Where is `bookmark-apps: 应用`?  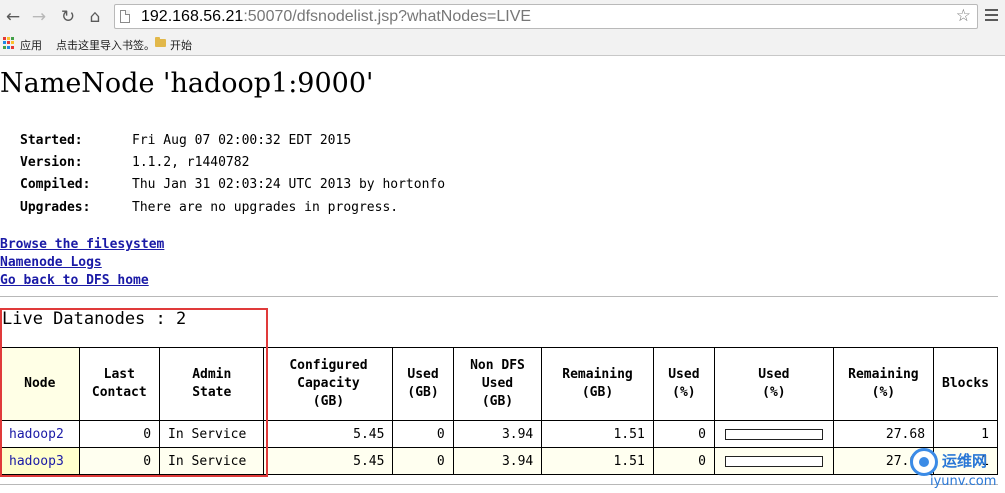
bookmark-apps: 应用 is located at coordinates (31, 45).